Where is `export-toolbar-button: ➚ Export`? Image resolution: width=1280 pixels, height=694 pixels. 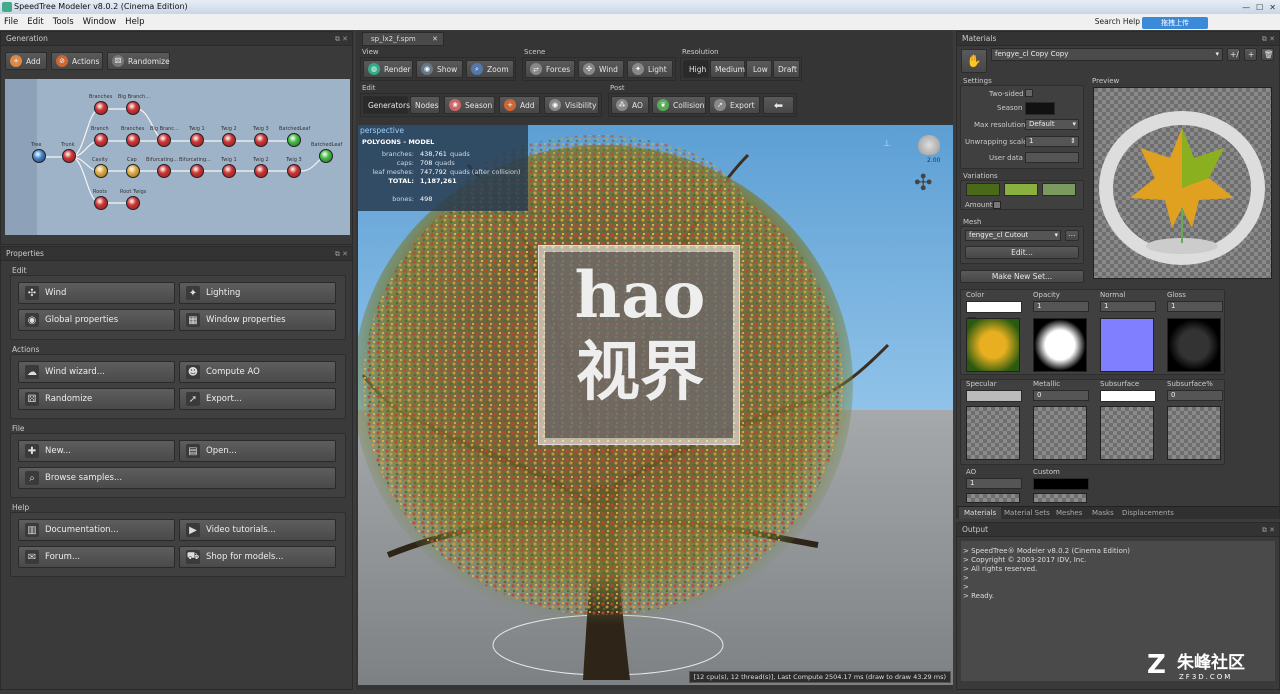 export-toolbar-button: ➚ Export is located at coordinates (734, 105).